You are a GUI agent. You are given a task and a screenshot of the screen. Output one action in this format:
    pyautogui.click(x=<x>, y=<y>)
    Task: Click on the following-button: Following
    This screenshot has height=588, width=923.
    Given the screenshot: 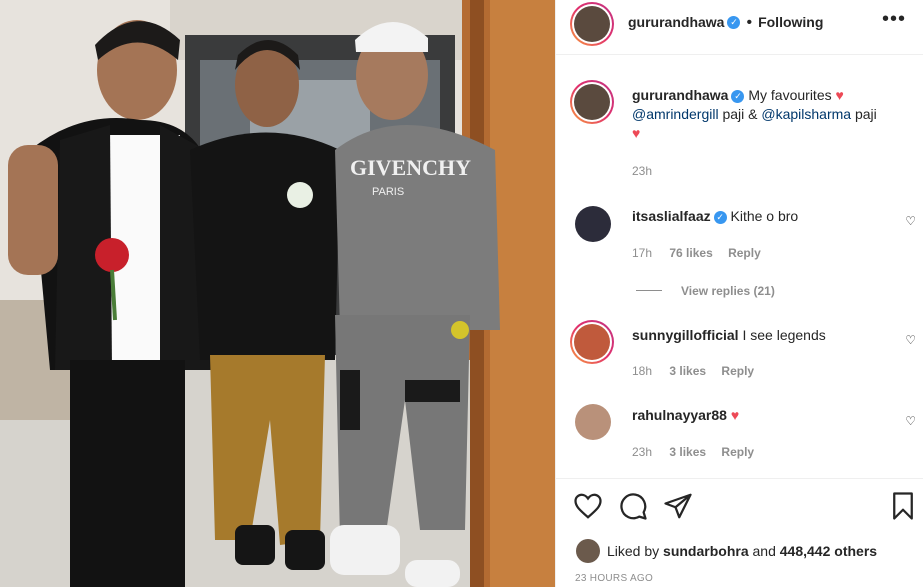 What is the action you would take?
    pyautogui.click(x=790, y=22)
    